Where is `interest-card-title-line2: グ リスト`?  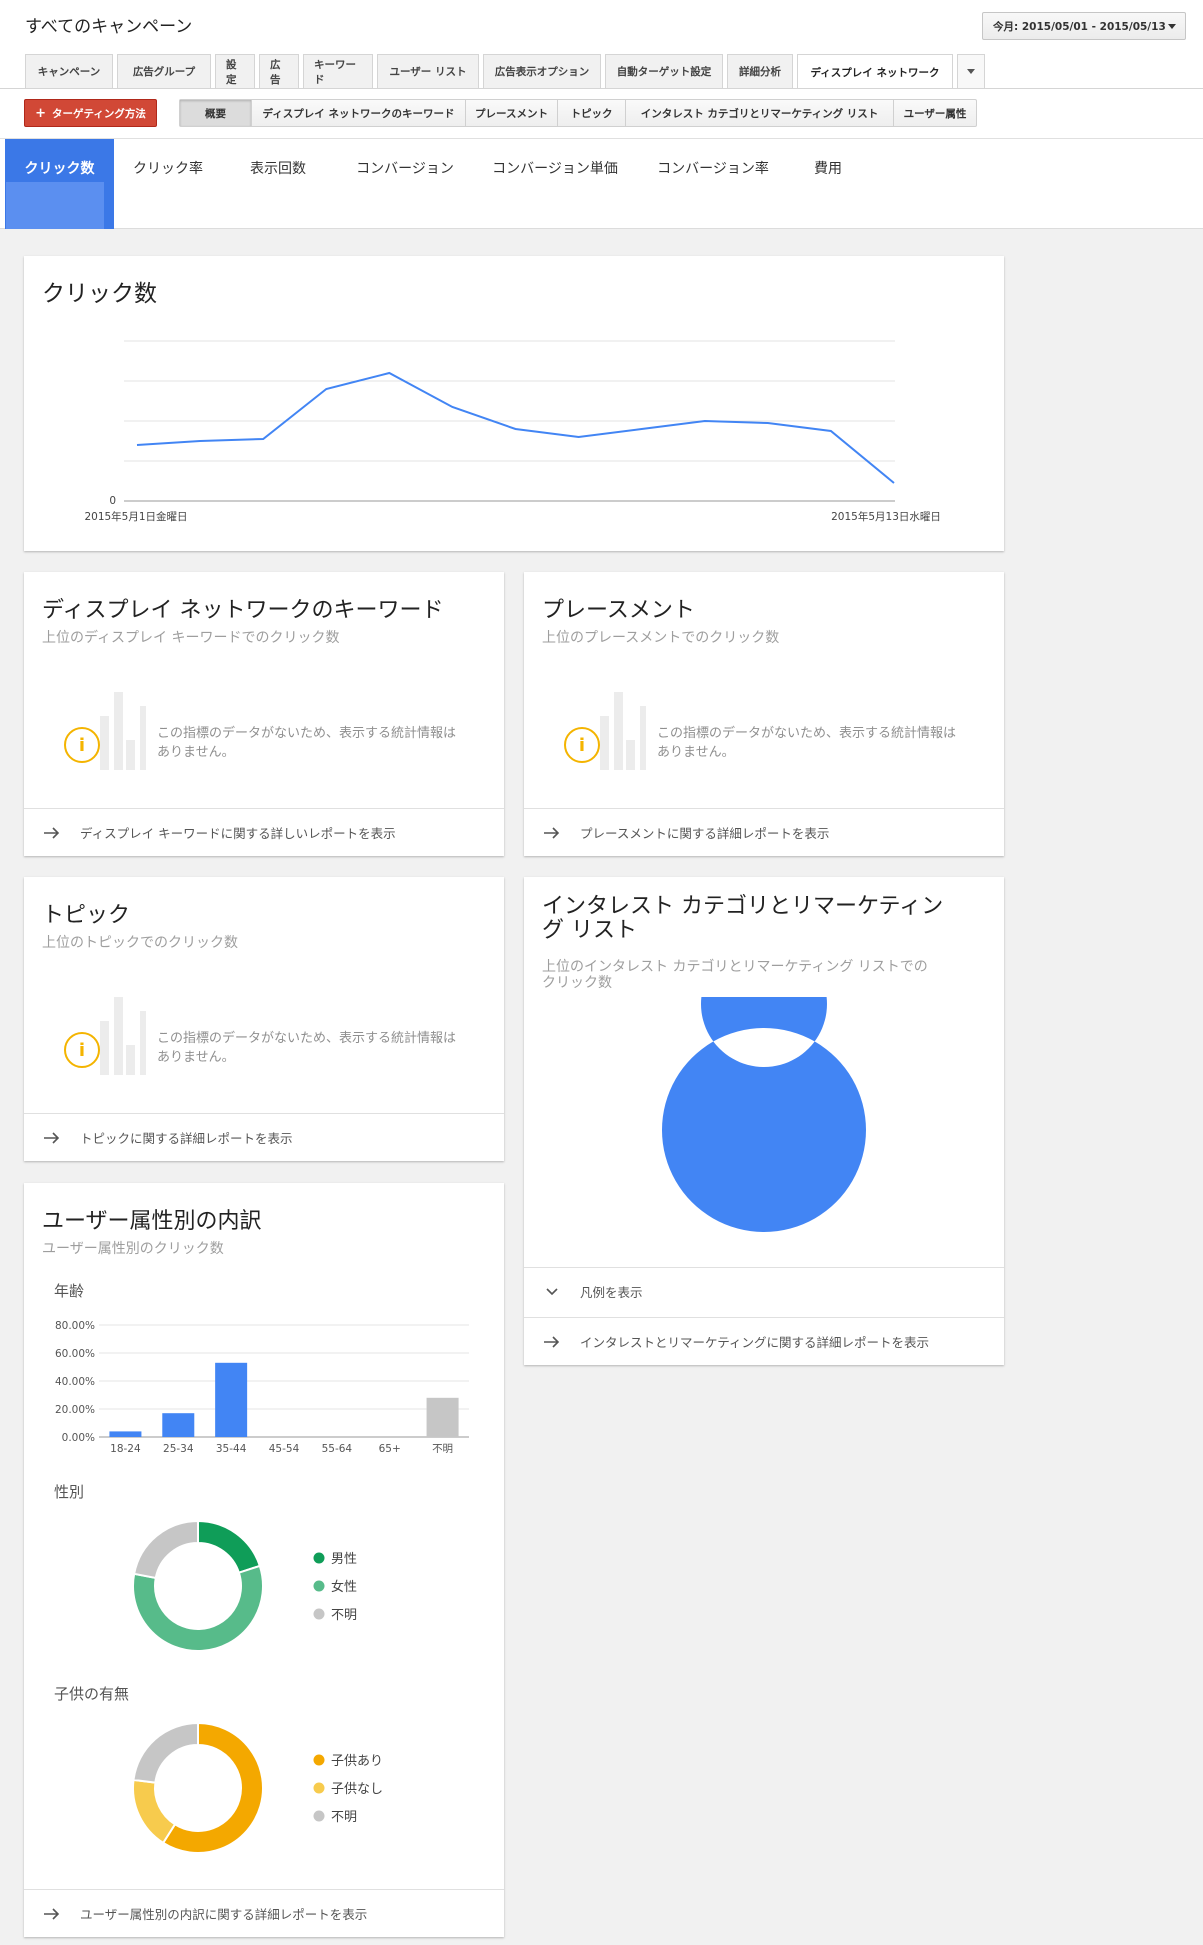
interest-card-title-line2: グ リスト is located at coordinates (589, 930).